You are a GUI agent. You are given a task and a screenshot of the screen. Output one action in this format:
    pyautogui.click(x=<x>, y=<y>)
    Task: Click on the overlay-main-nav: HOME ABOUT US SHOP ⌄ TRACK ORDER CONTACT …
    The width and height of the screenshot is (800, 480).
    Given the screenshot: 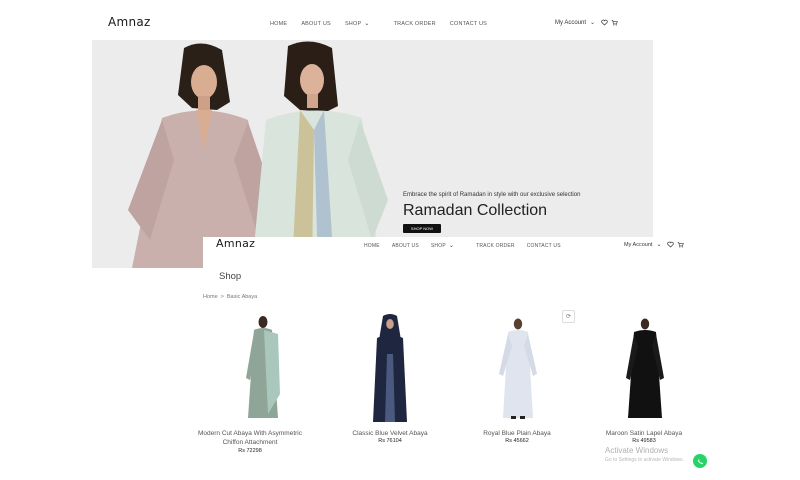 What is the action you would take?
    pyautogui.click(x=469, y=246)
    